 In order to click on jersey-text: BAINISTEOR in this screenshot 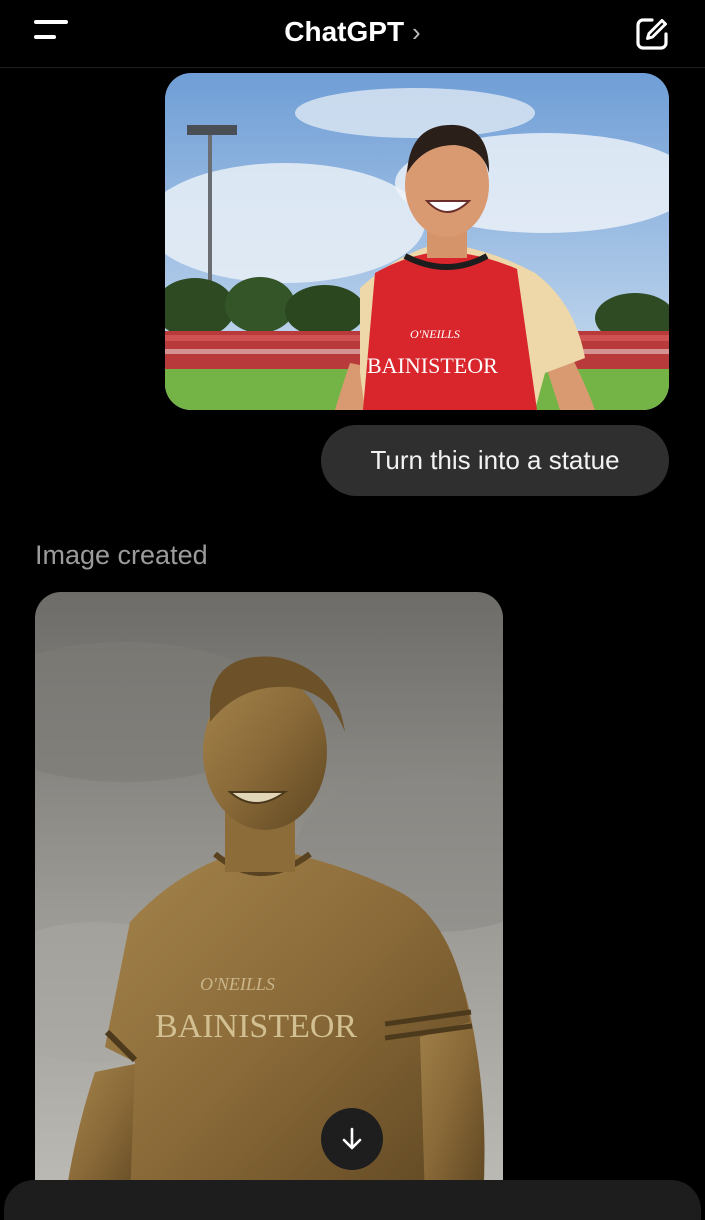, I will do `click(432, 365)`.